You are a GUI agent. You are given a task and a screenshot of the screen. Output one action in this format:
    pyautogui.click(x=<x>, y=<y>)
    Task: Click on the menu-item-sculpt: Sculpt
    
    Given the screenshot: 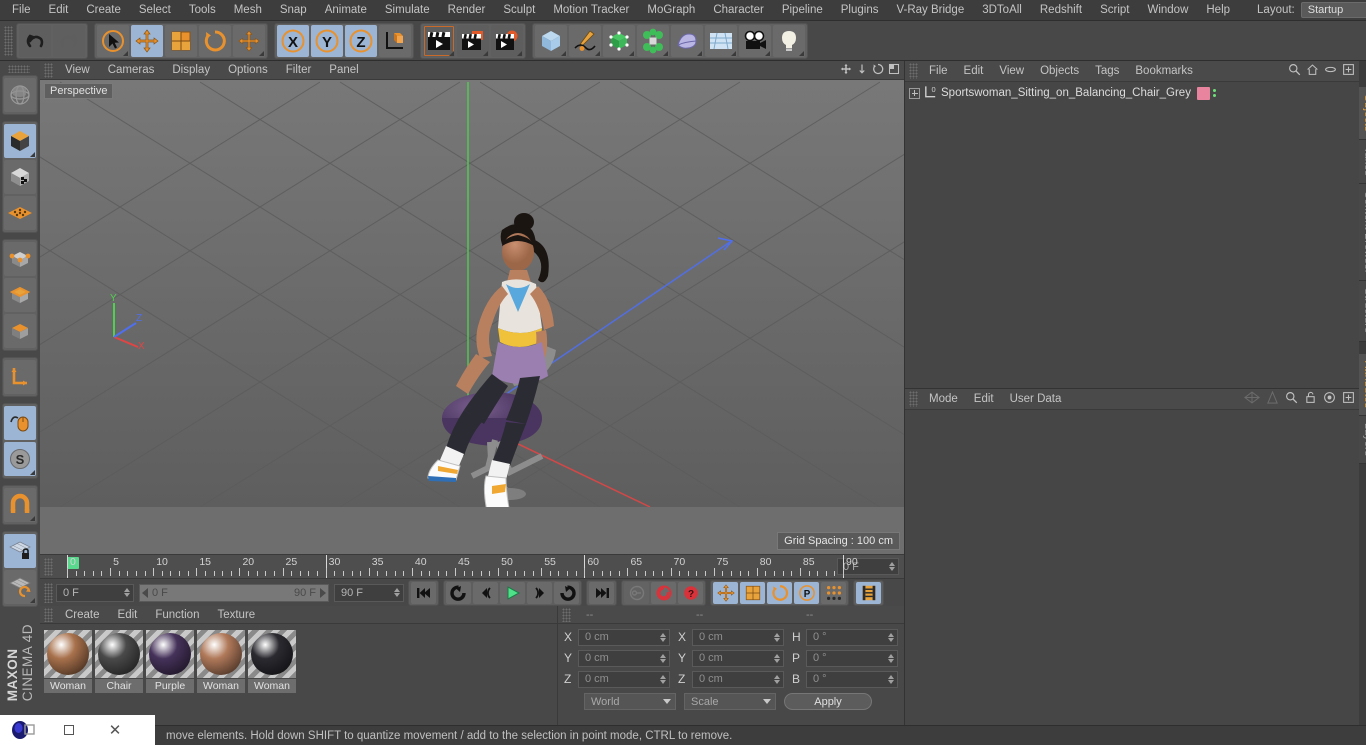 What is the action you would take?
    pyautogui.click(x=519, y=10)
    